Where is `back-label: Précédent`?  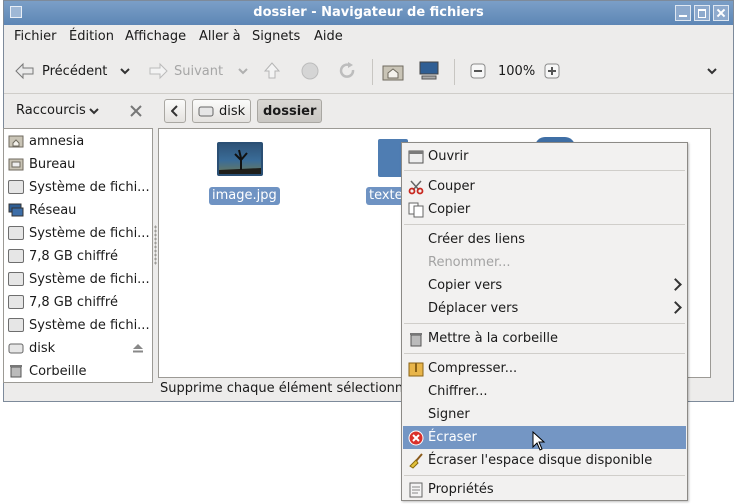
back-label: Précédent is located at coordinates (75, 71).